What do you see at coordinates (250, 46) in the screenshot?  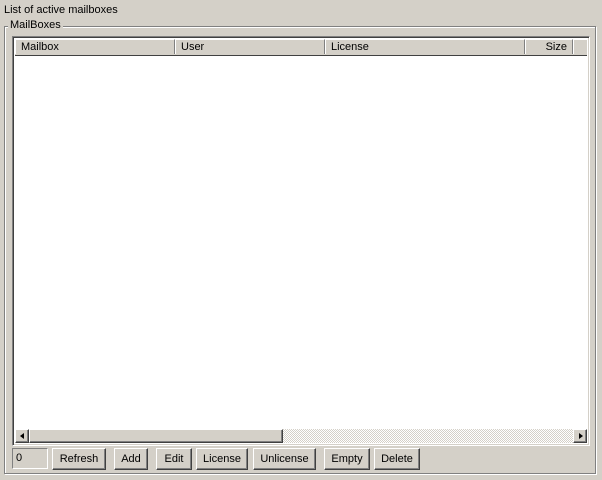 I see `column-header-user: User` at bounding box center [250, 46].